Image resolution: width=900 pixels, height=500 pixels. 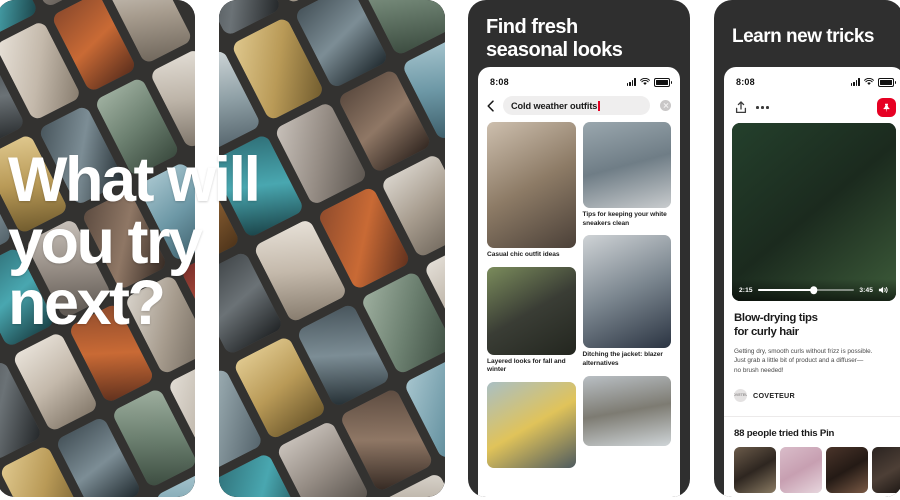 I want to click on pin-toolbar, so click(x=812, y=108).